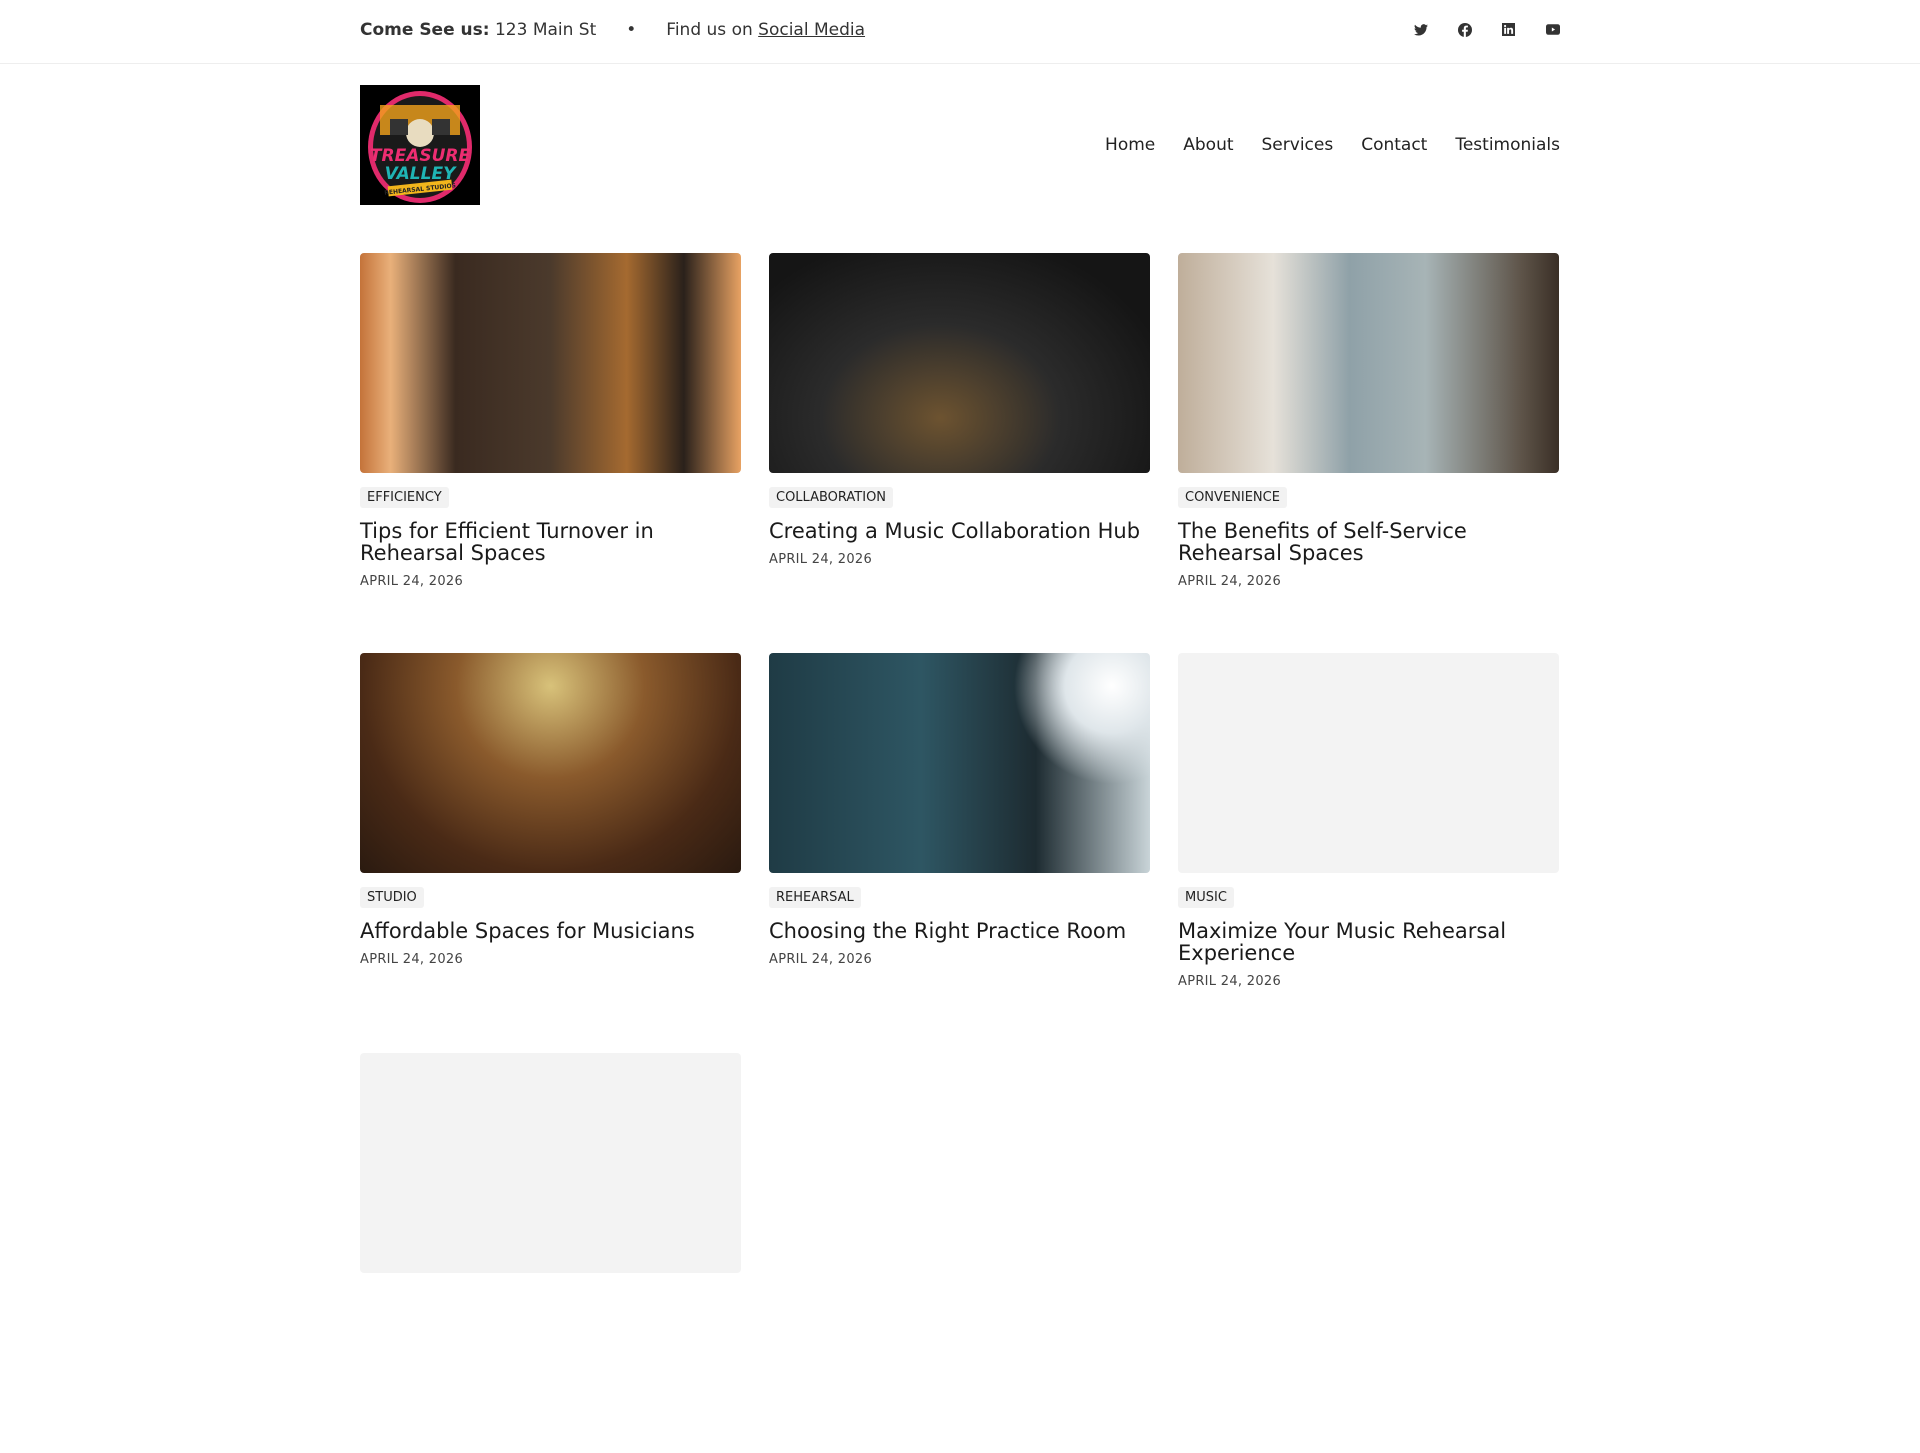 This screenshot has height=1453, width=1920. What do you see at coordinates (545, 30) in the screenshot?
I see `address: 123 Main St` at bounding box center [545, 30].